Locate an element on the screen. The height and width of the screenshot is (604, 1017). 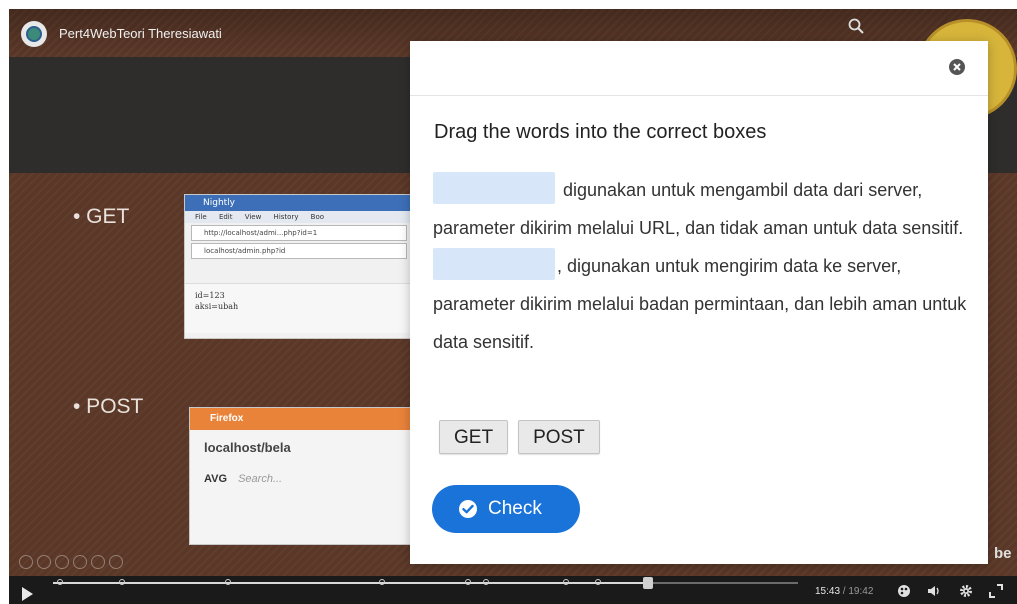
fullscreen-icon is located at coordinates (996, 591).